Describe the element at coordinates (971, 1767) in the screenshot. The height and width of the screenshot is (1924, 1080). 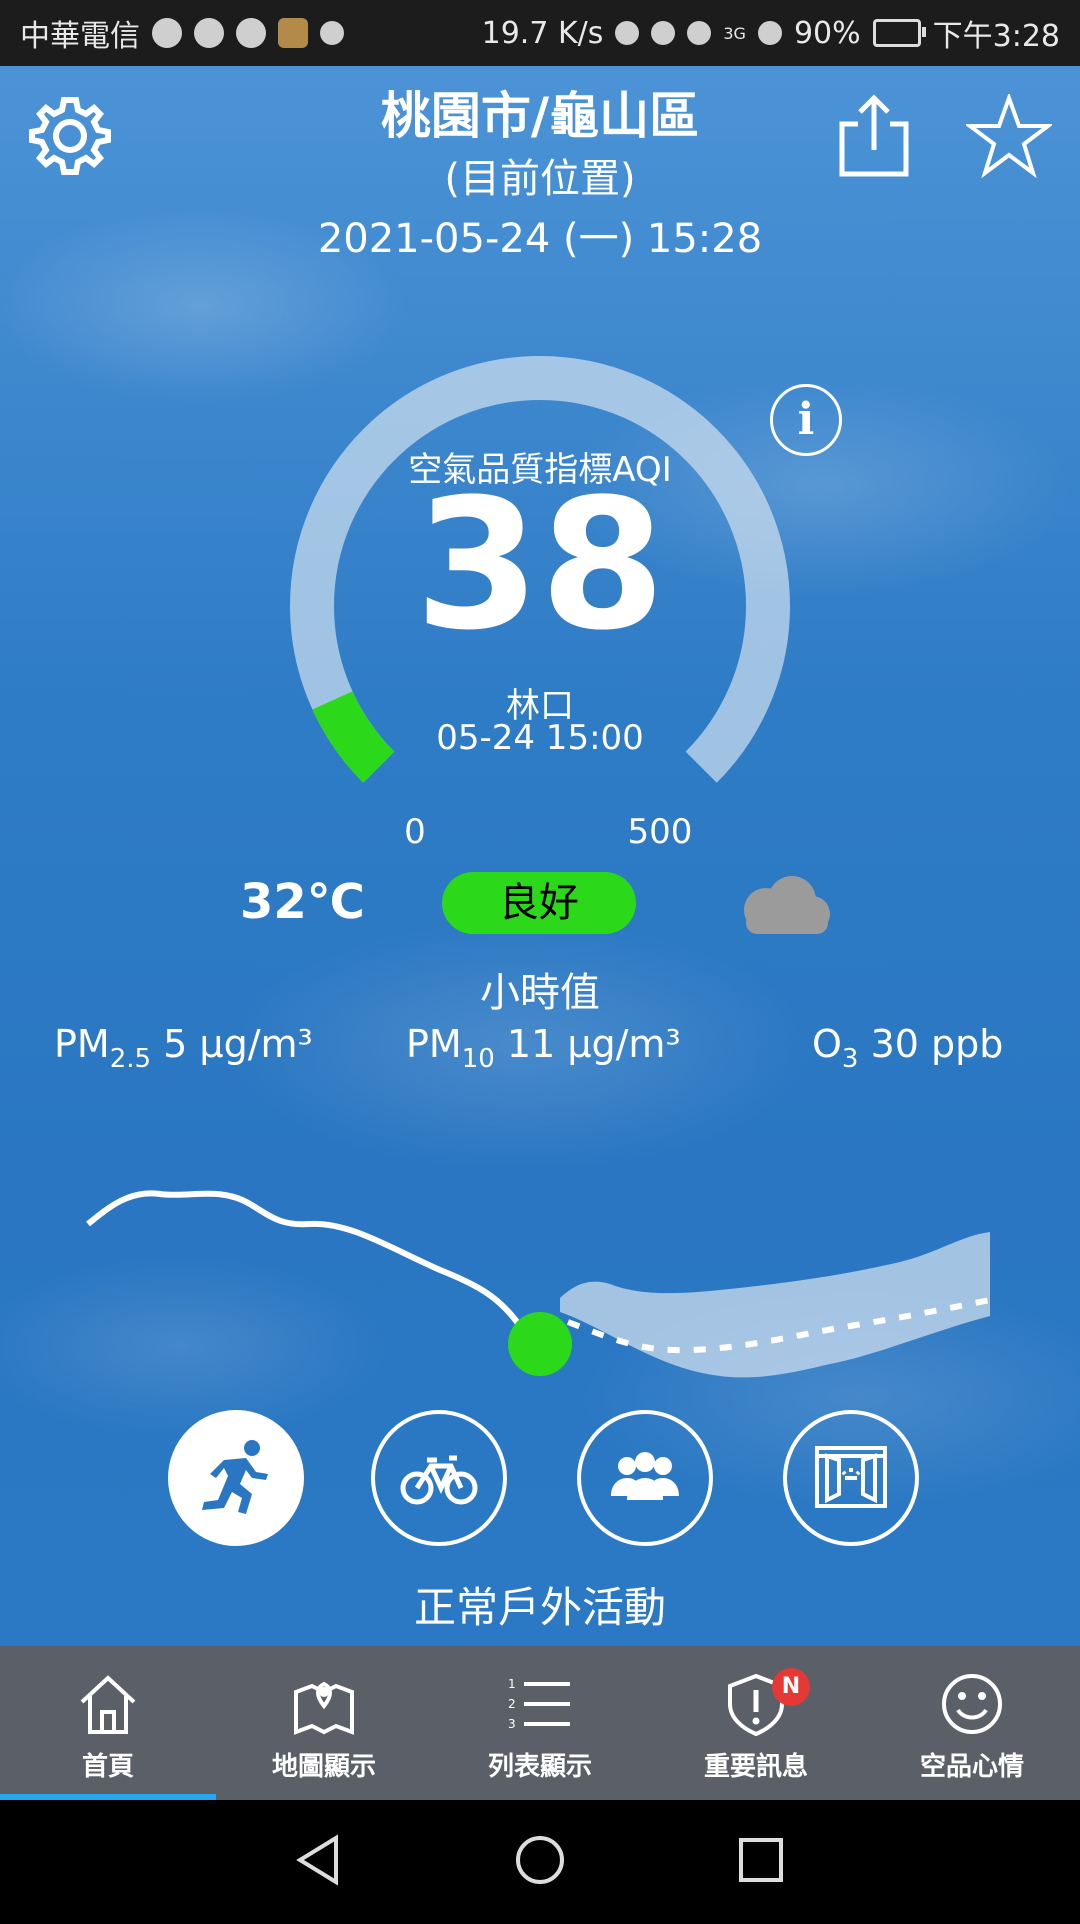
I see `nav-mood-label: 空品心情` at that location.